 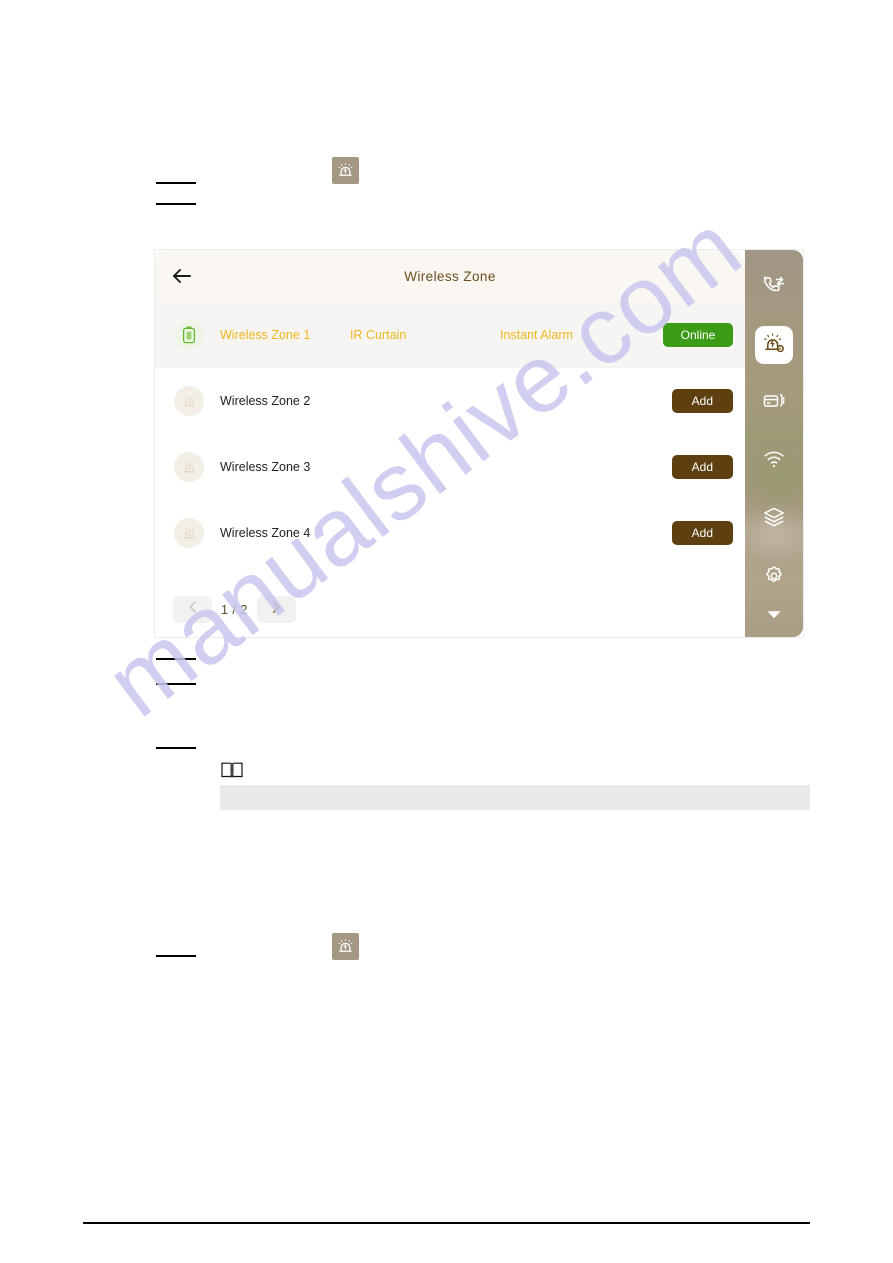 What do you see at coordinates (232, 770) in the screenshot?
I see `book-note-icon` at bounding box center [232, 770].